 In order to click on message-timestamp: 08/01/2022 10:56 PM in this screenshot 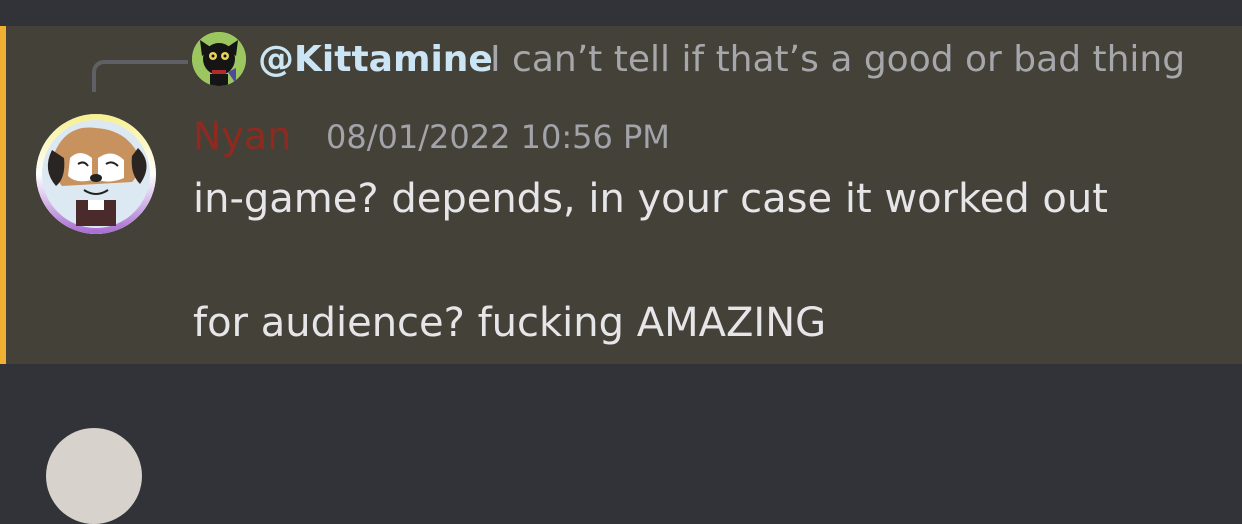, I will do `click(498, 137)`.